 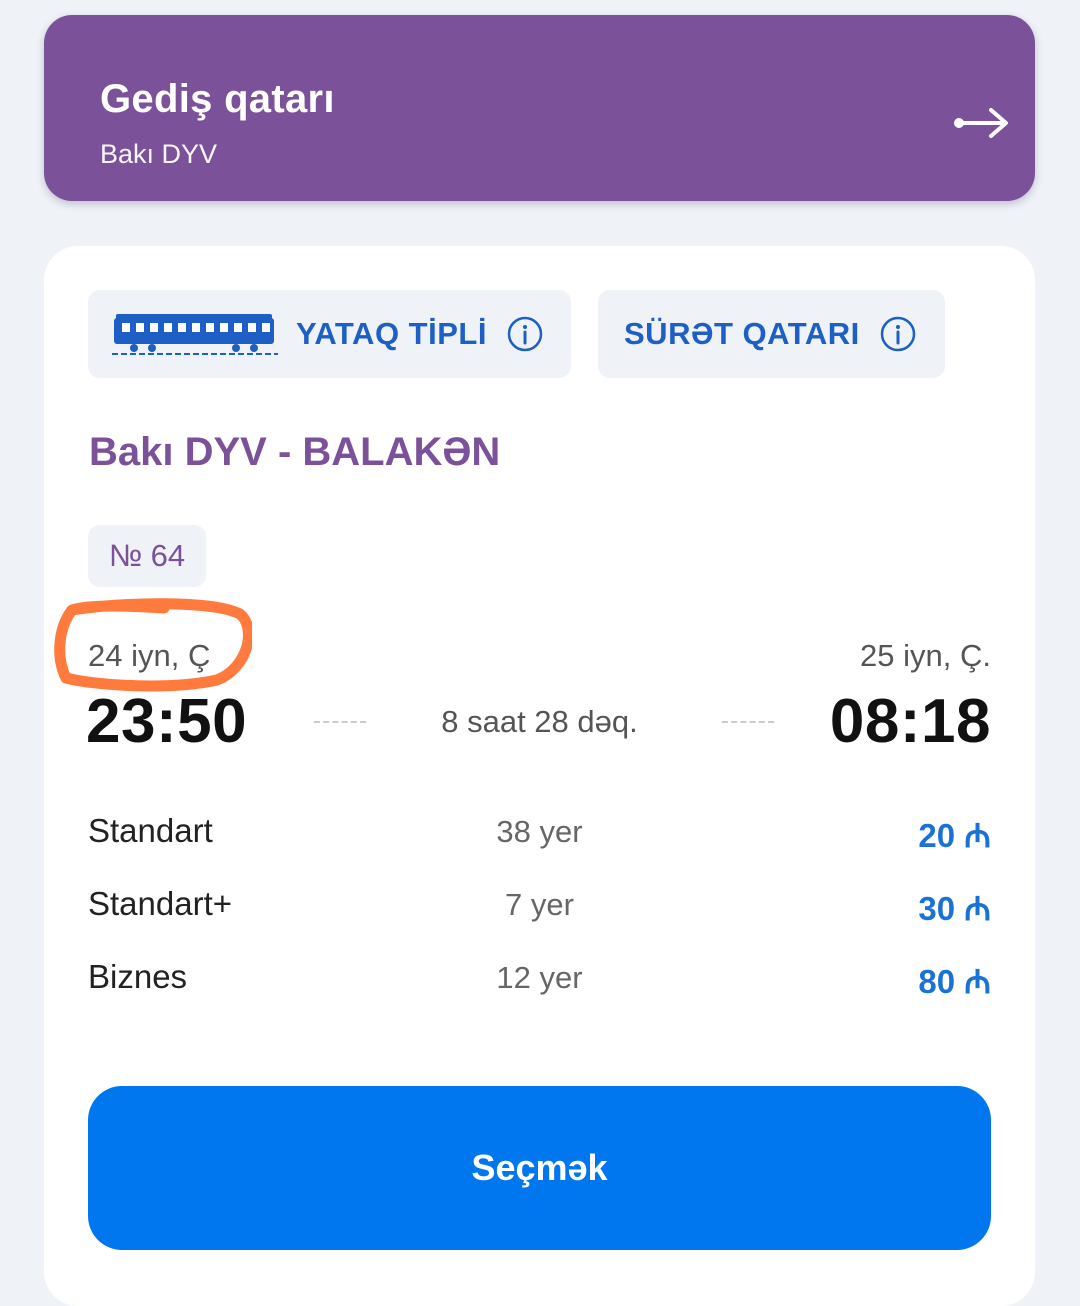 What do you see at coordinates (539, 831) in the screenshot?
I see `fare-seats: 38 yer` at bounding box center [539, 831].